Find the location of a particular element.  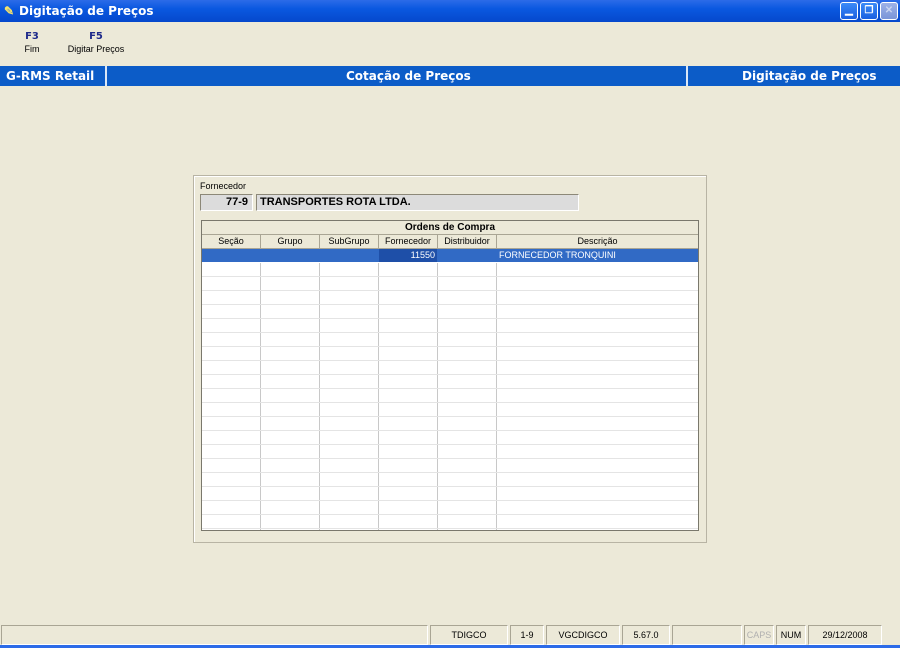

status-module: VGCDIGCO is located at coordinates (583, 635).